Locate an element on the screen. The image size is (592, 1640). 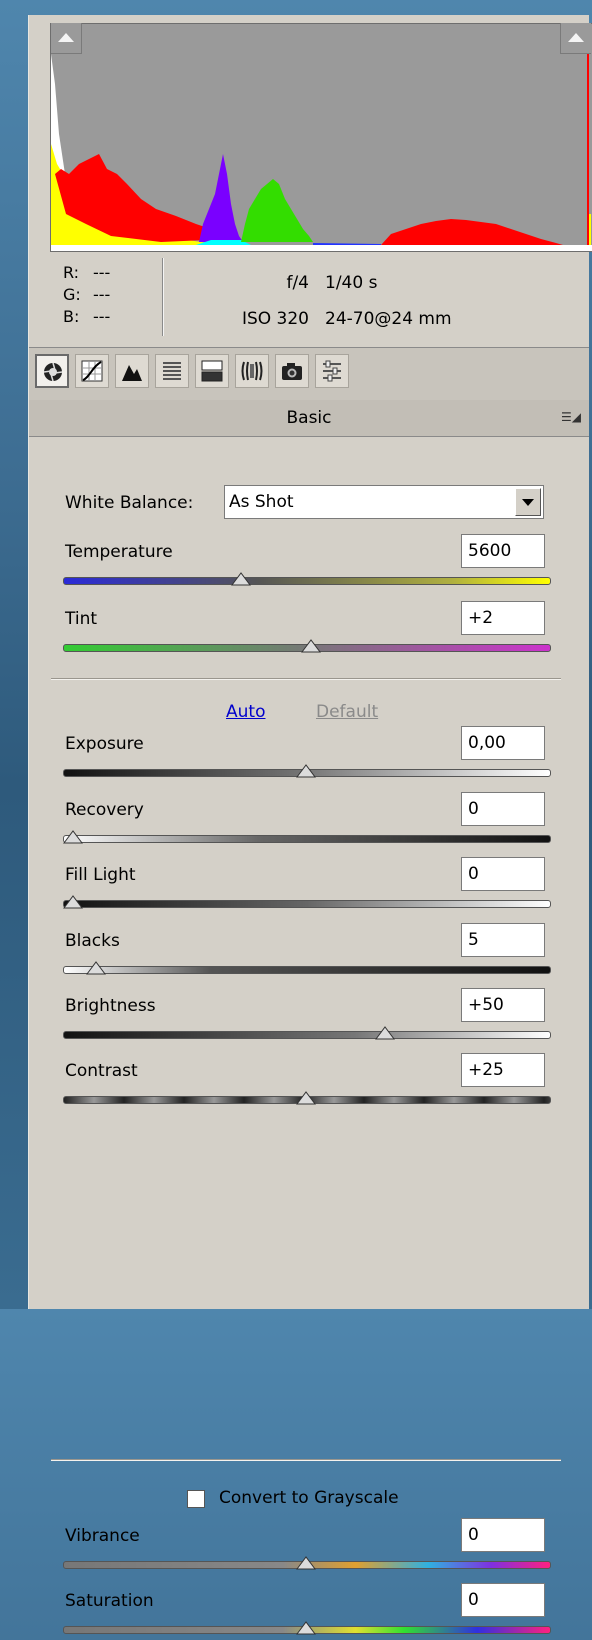
saturation-input: 0 is located at coordinates (503, 1600).